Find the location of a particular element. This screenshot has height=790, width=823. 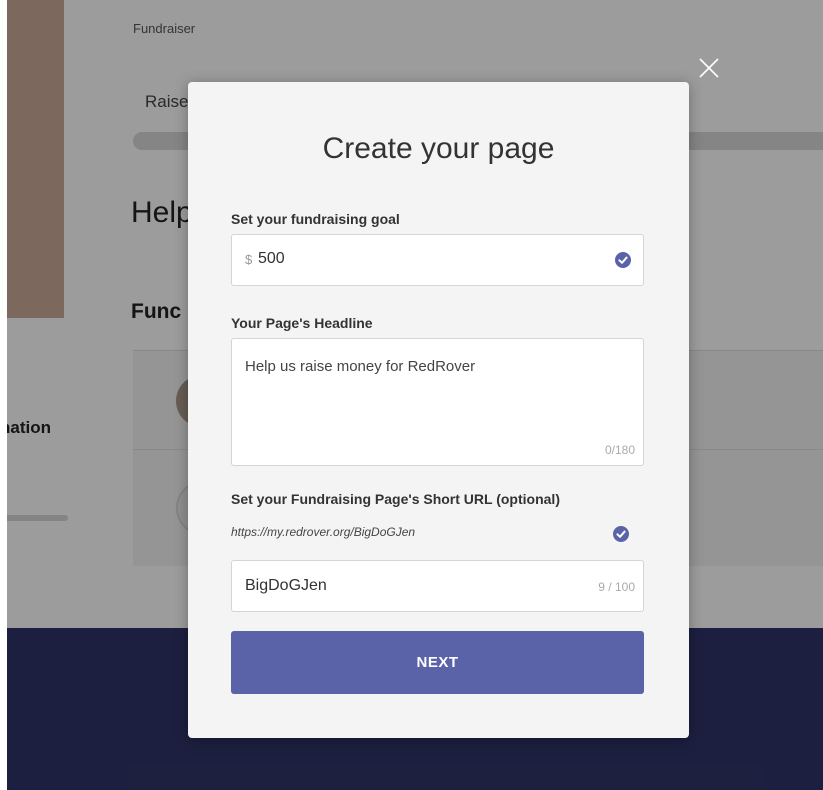

close-button is located at coordinates (709, 68).